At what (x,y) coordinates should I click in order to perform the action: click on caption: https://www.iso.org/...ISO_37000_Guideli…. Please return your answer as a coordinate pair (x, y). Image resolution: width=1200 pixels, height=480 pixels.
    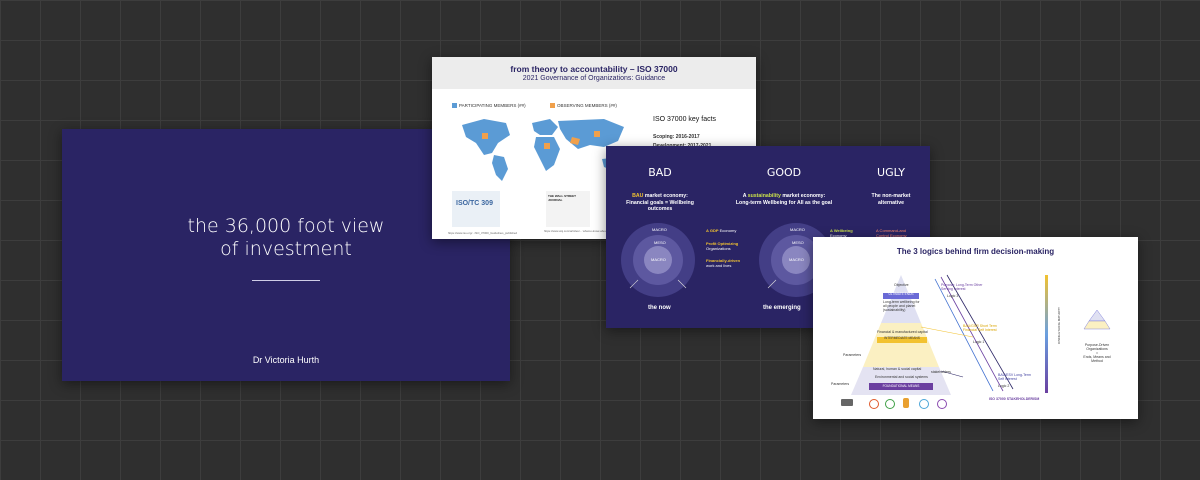
    Looking at the image, I should click on (483, 233).